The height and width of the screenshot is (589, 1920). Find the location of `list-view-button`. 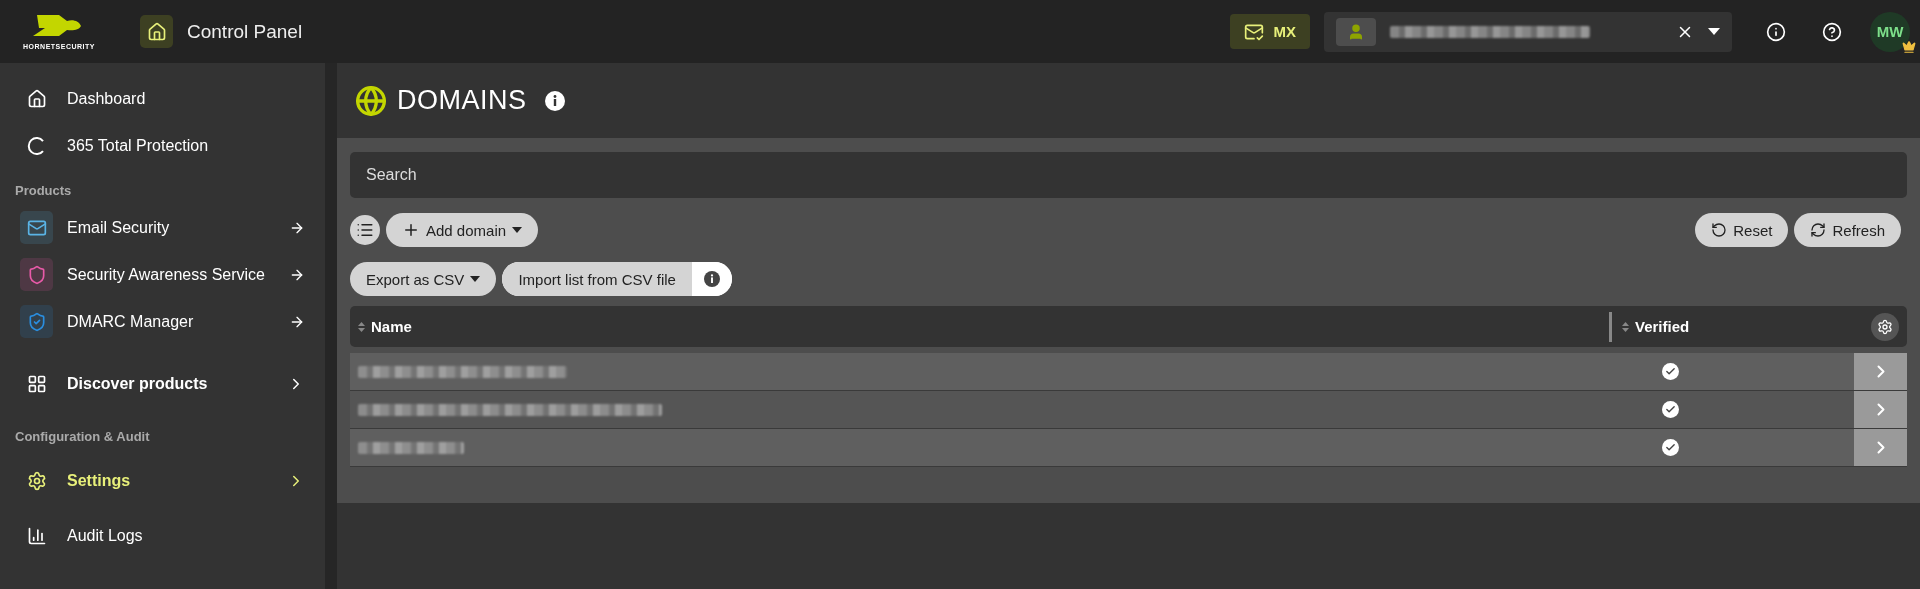

list-view-button is located at coordinates (365, 230).